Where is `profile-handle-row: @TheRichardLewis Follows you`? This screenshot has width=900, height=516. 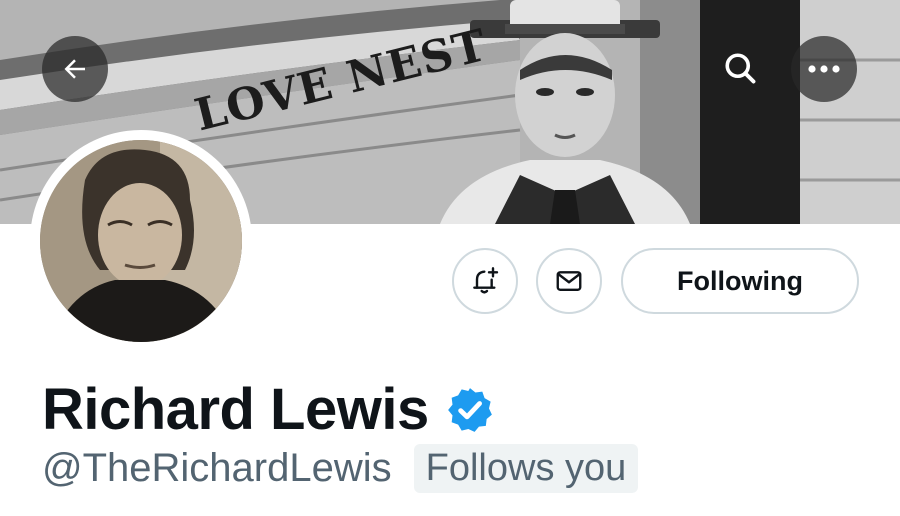 profile-handle-row: @TheRichardLewis Follows you is located at coordinates (340, 468).